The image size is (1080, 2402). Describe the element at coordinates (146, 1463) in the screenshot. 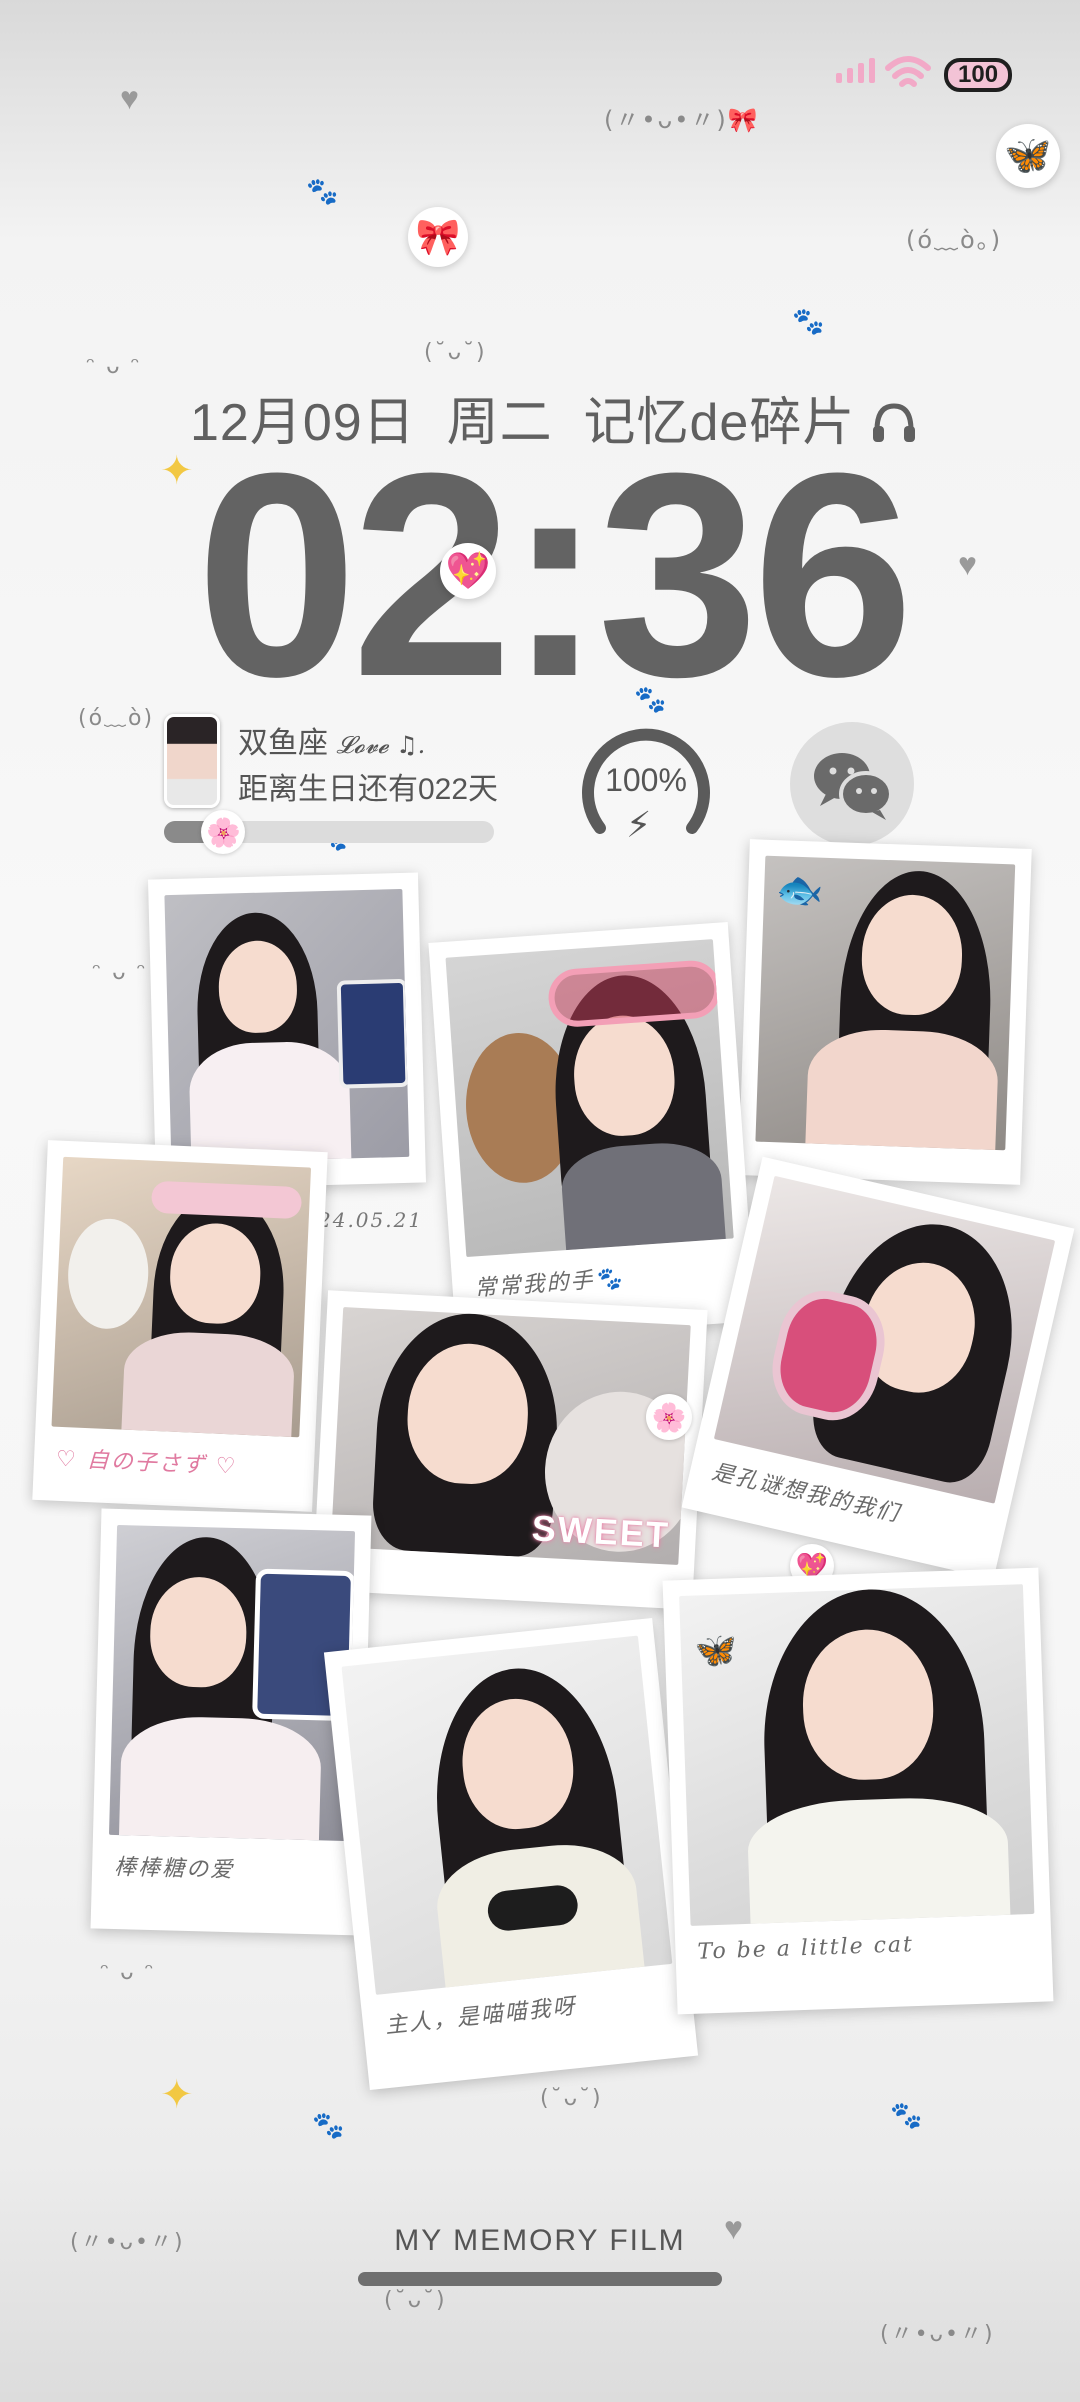

I see `photo-caption: ♡ 自の子さず ♡` at that location.